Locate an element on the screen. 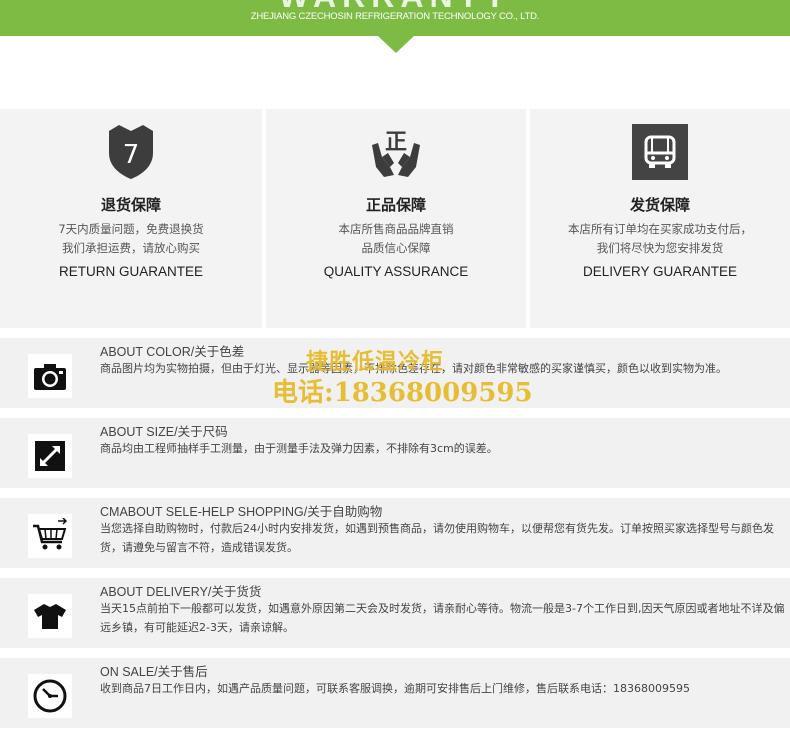  about-title: ON SALE/关于售后 is located at coordinates (154, 672).